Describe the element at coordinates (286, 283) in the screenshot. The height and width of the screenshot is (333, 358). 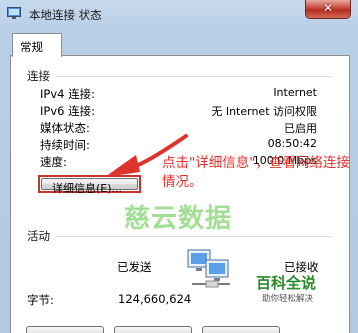
I see `baike-badge-title: 百科全说` at that location.